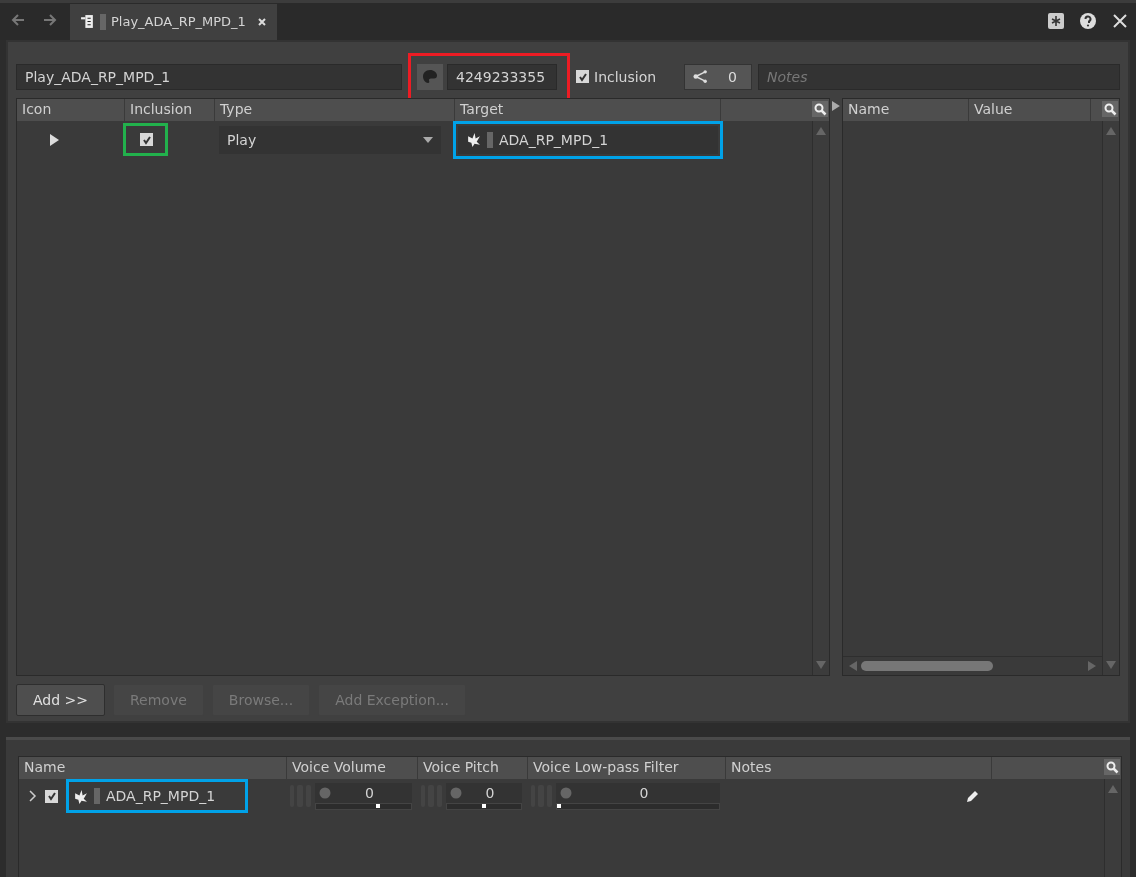  I want to click on column-header: Voice Pitch, so click(473, 768).